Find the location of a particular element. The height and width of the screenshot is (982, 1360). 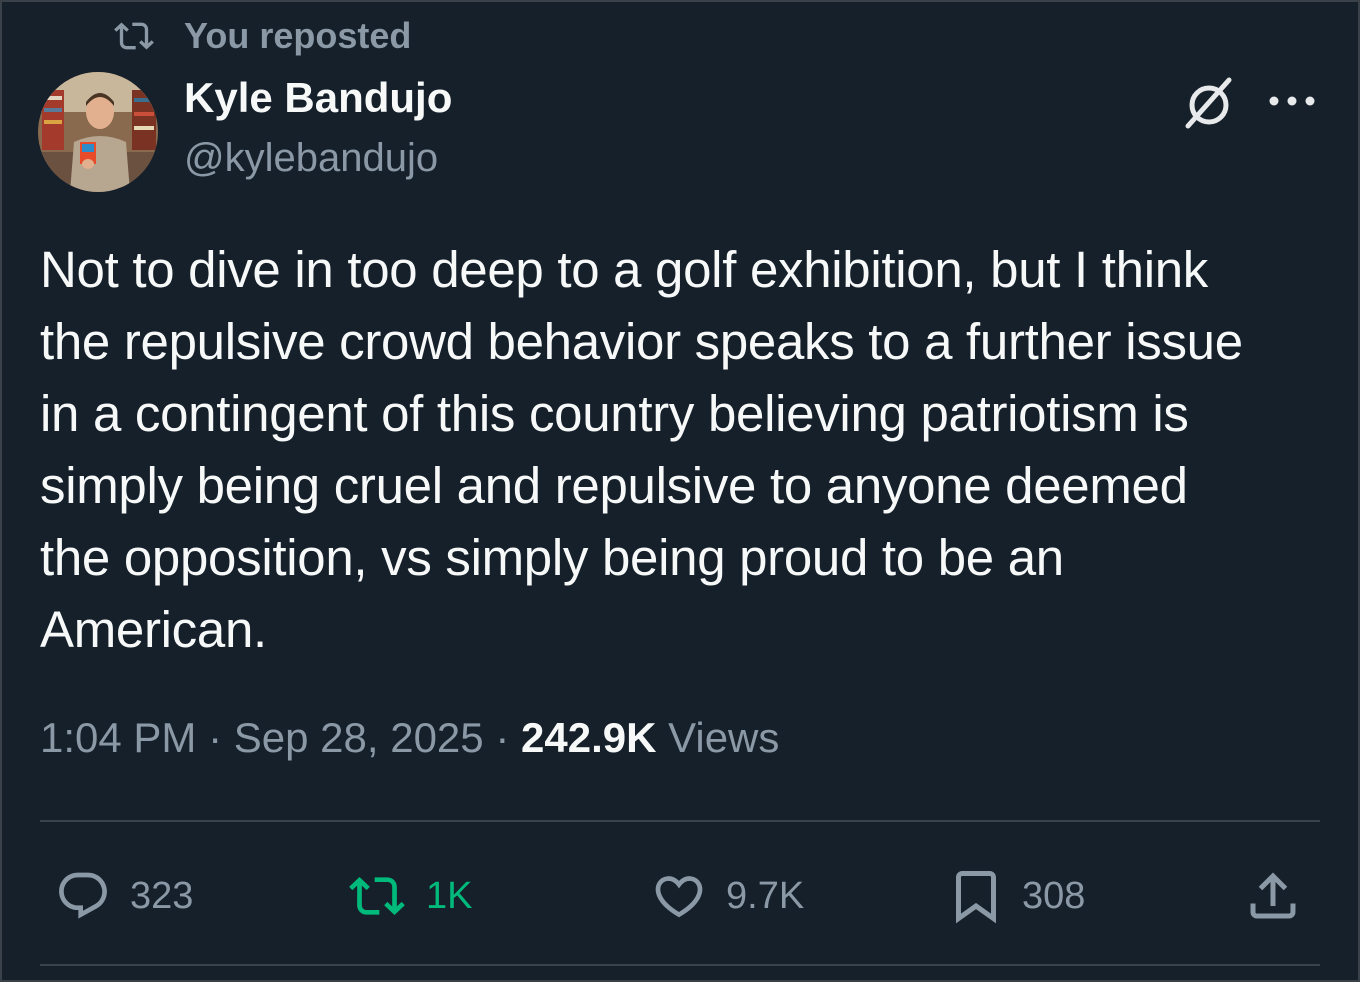

tweet-meta: 1:04 PM · Sep 28, 2025 · 242.9K Views is located at coordinates (409, 738).